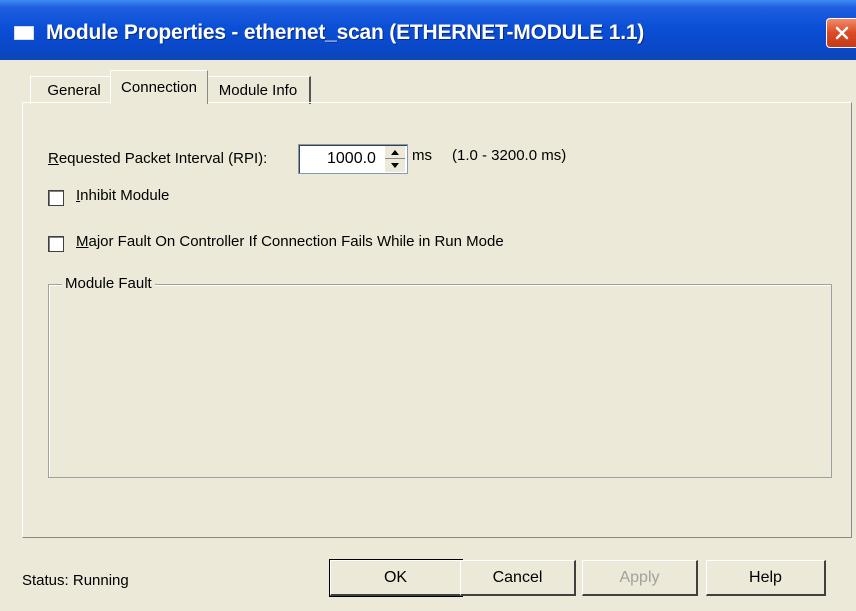 Image resolution: width=856 pixels, height=611 pixels. I want to click on module-fault-title: Module Fault, so click(108, 283).